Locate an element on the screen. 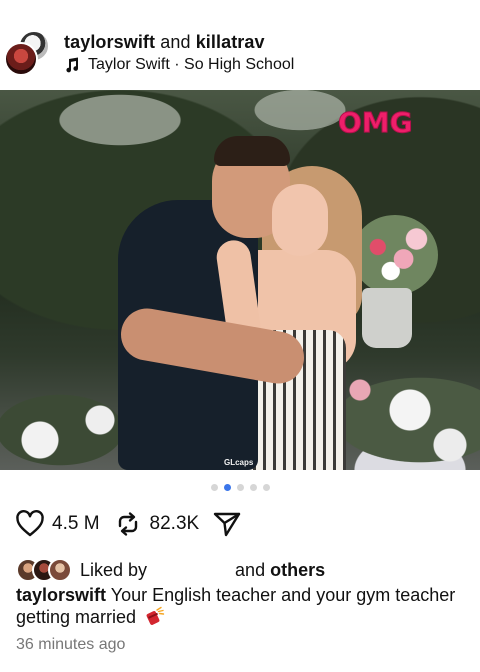 The width and height of the screenshot is (480, 672). collab-avatars is located at coordinates (27, 53).